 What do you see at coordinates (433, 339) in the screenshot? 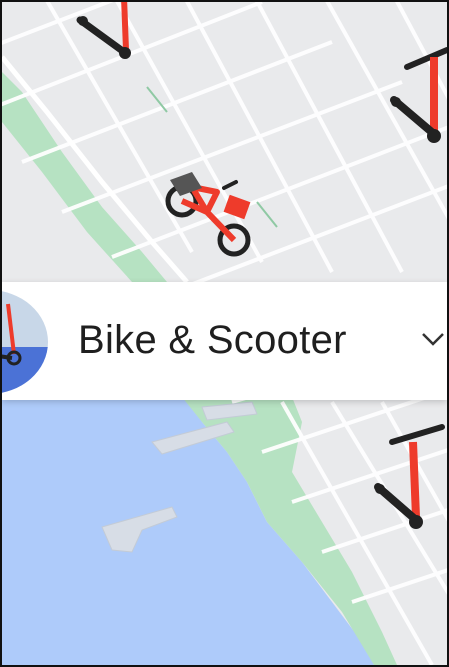
I see `chevron-down-icon` at bounding box center [433, 339].